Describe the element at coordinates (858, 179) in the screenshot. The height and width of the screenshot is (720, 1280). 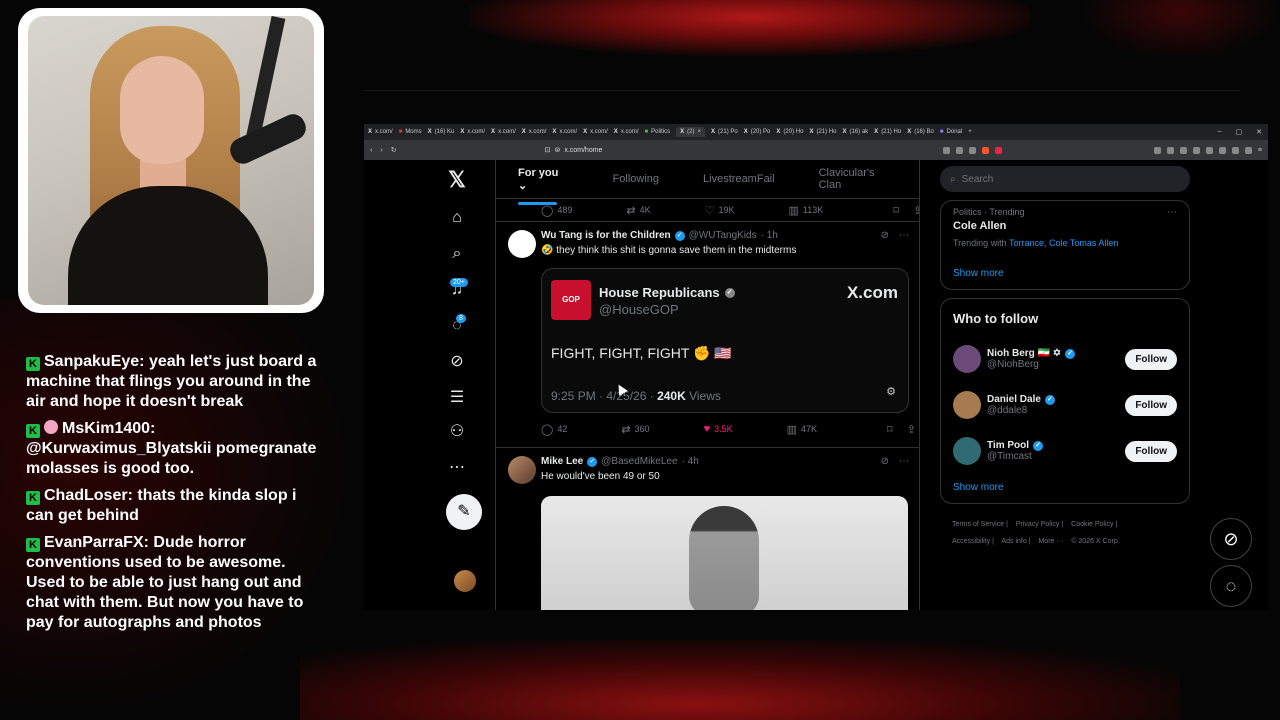
I see `tab-claviculars-clan: Clavicular's Clan` at that location.